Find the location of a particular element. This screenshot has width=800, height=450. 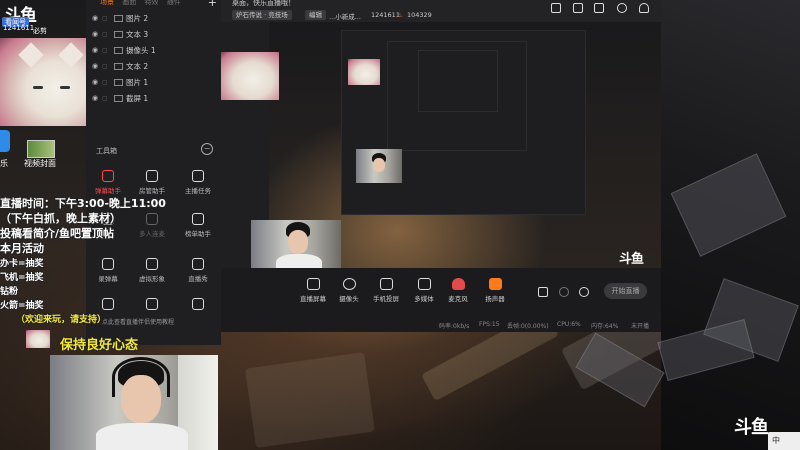

event-line: 飞机=抽奖 is located at coordinates (22, 278).